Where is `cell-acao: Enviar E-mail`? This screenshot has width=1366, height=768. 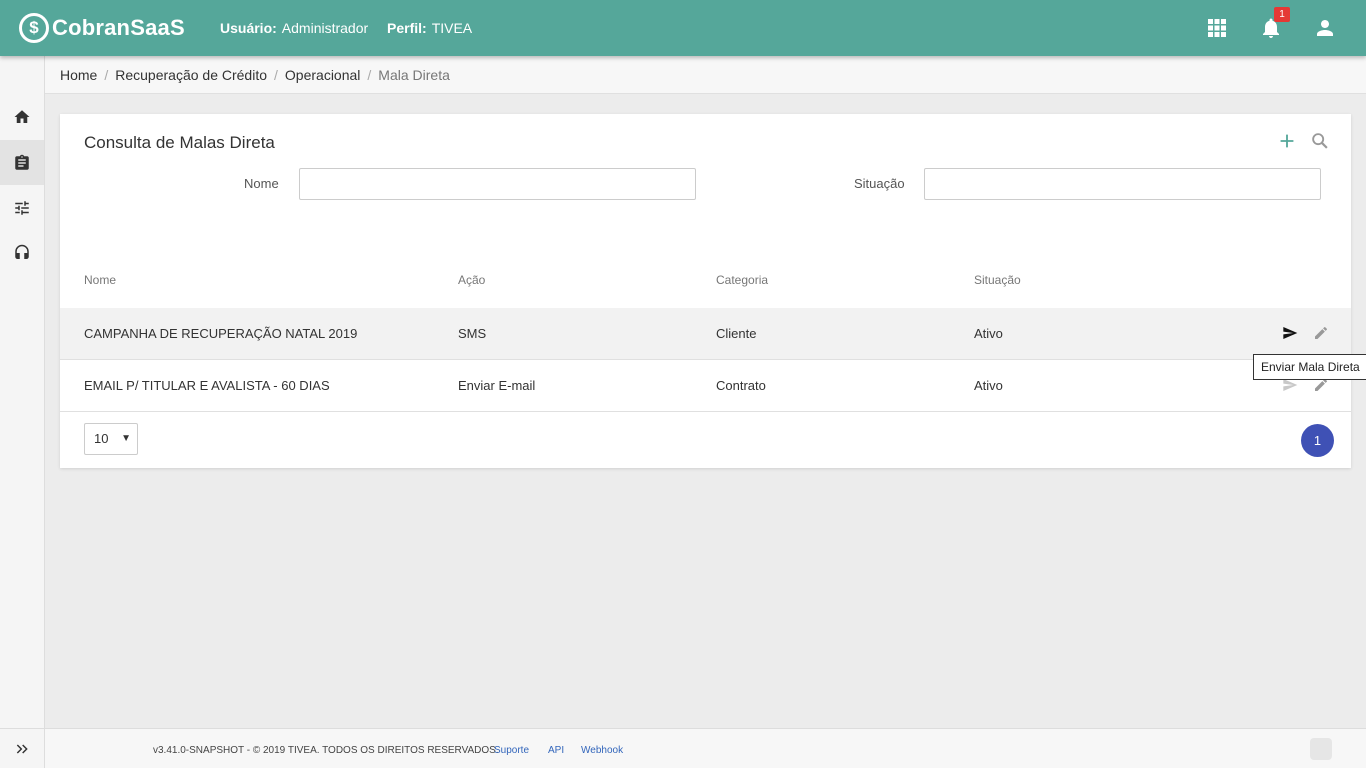 cell-acao: Enviar E-mail is located at coordinates (497, 385).